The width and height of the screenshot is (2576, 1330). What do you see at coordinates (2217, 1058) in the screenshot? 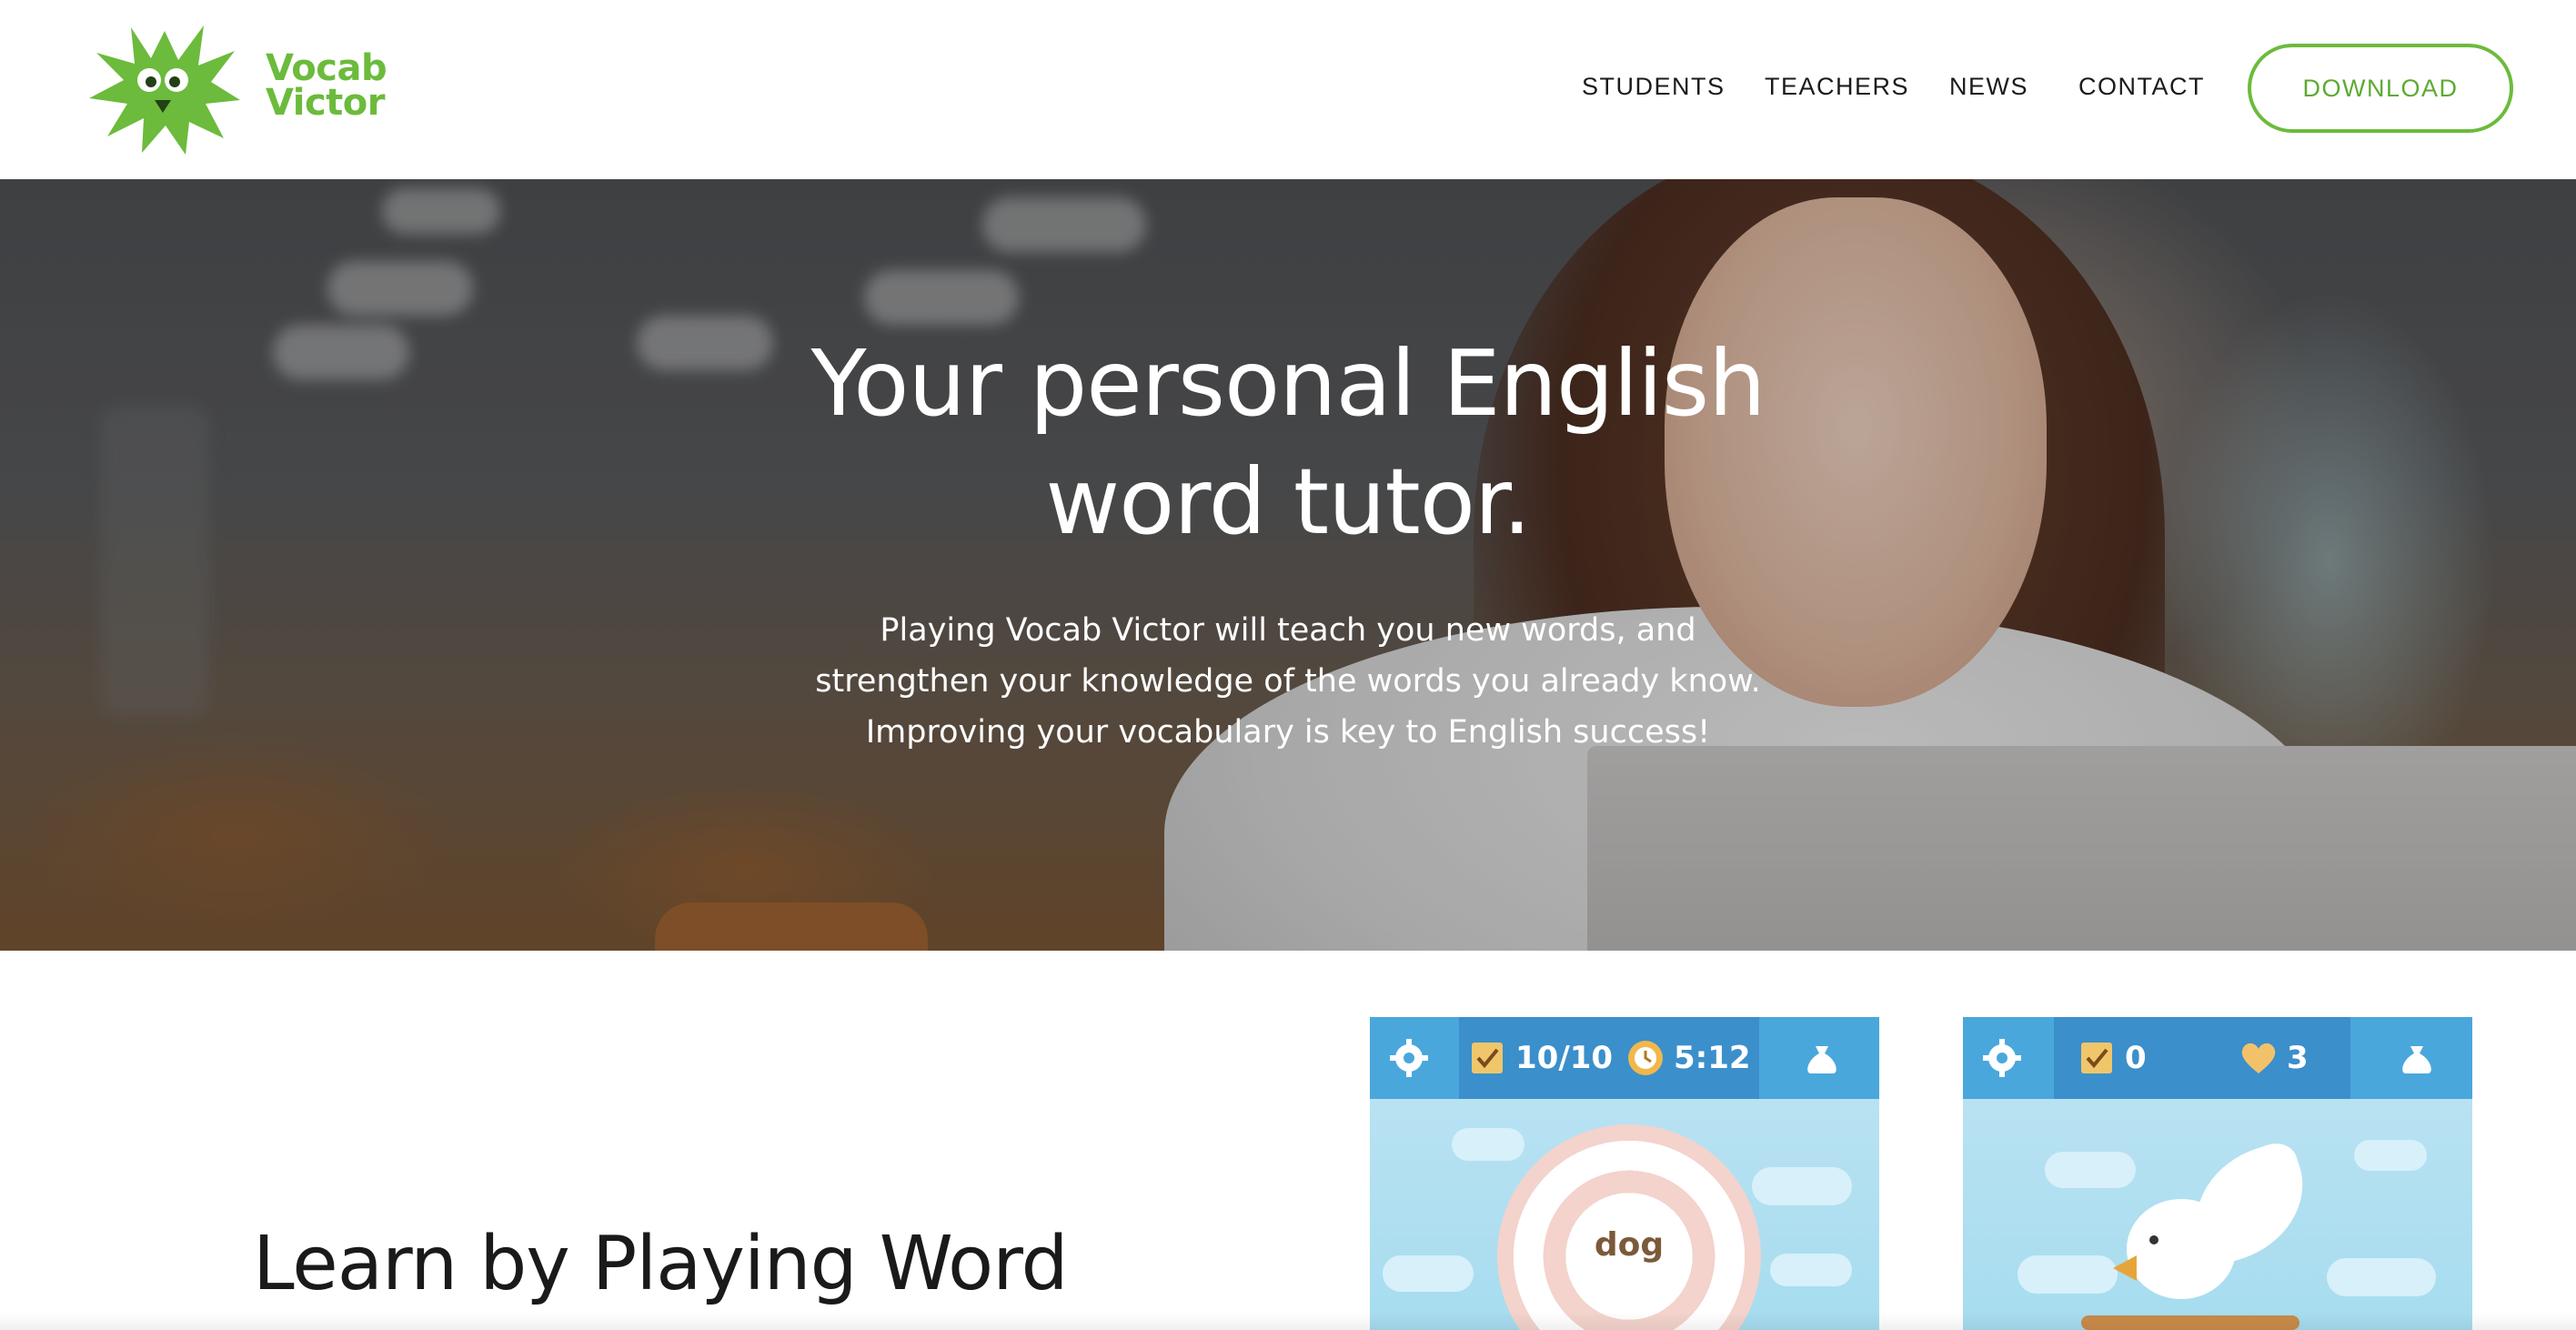
I see `game-top-bar: 0 3` at bounding box center [2217, 1058].